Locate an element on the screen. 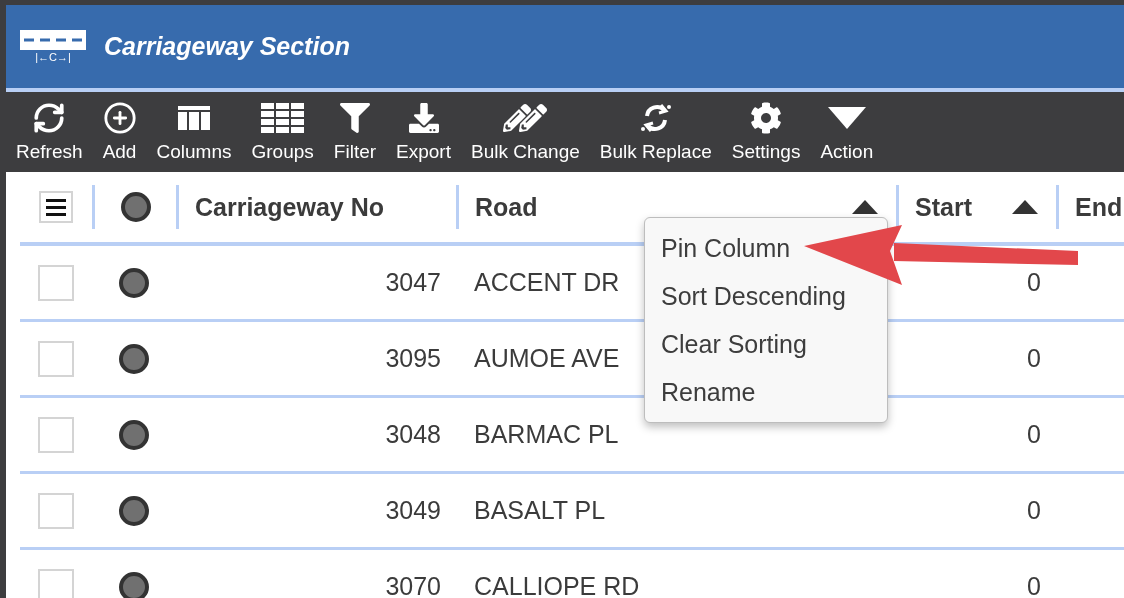 The width and height of the screenshot is (1124, 598). replace-icon is located at coordinates (655, 118).